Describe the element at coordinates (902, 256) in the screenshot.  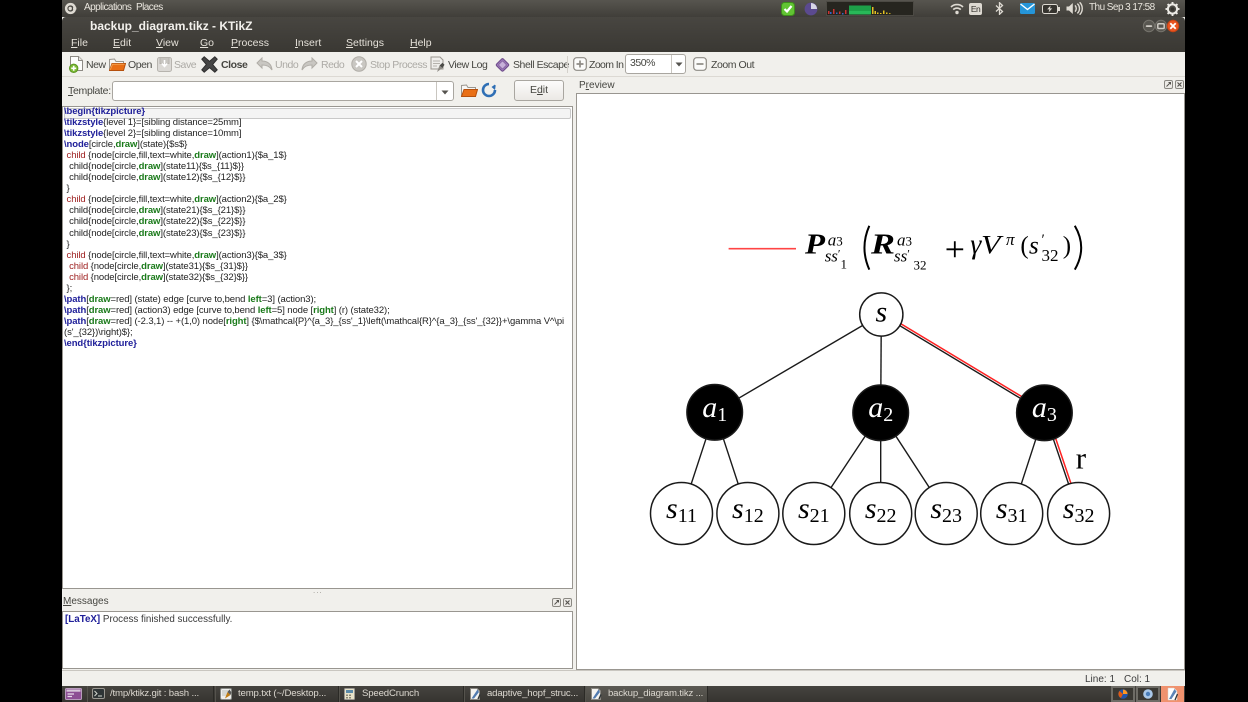
I see `svg-text: ss′` at that location.